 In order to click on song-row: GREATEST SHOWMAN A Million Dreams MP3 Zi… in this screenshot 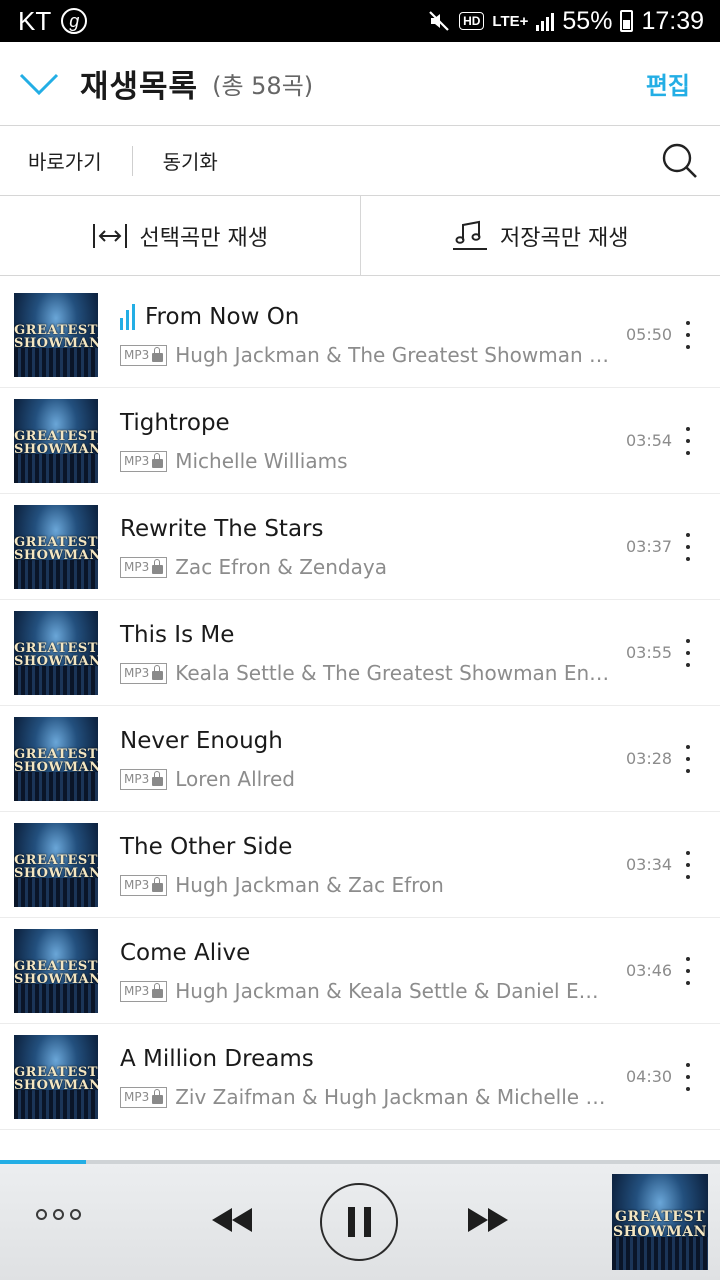, I will do `click(360, 1077)`.